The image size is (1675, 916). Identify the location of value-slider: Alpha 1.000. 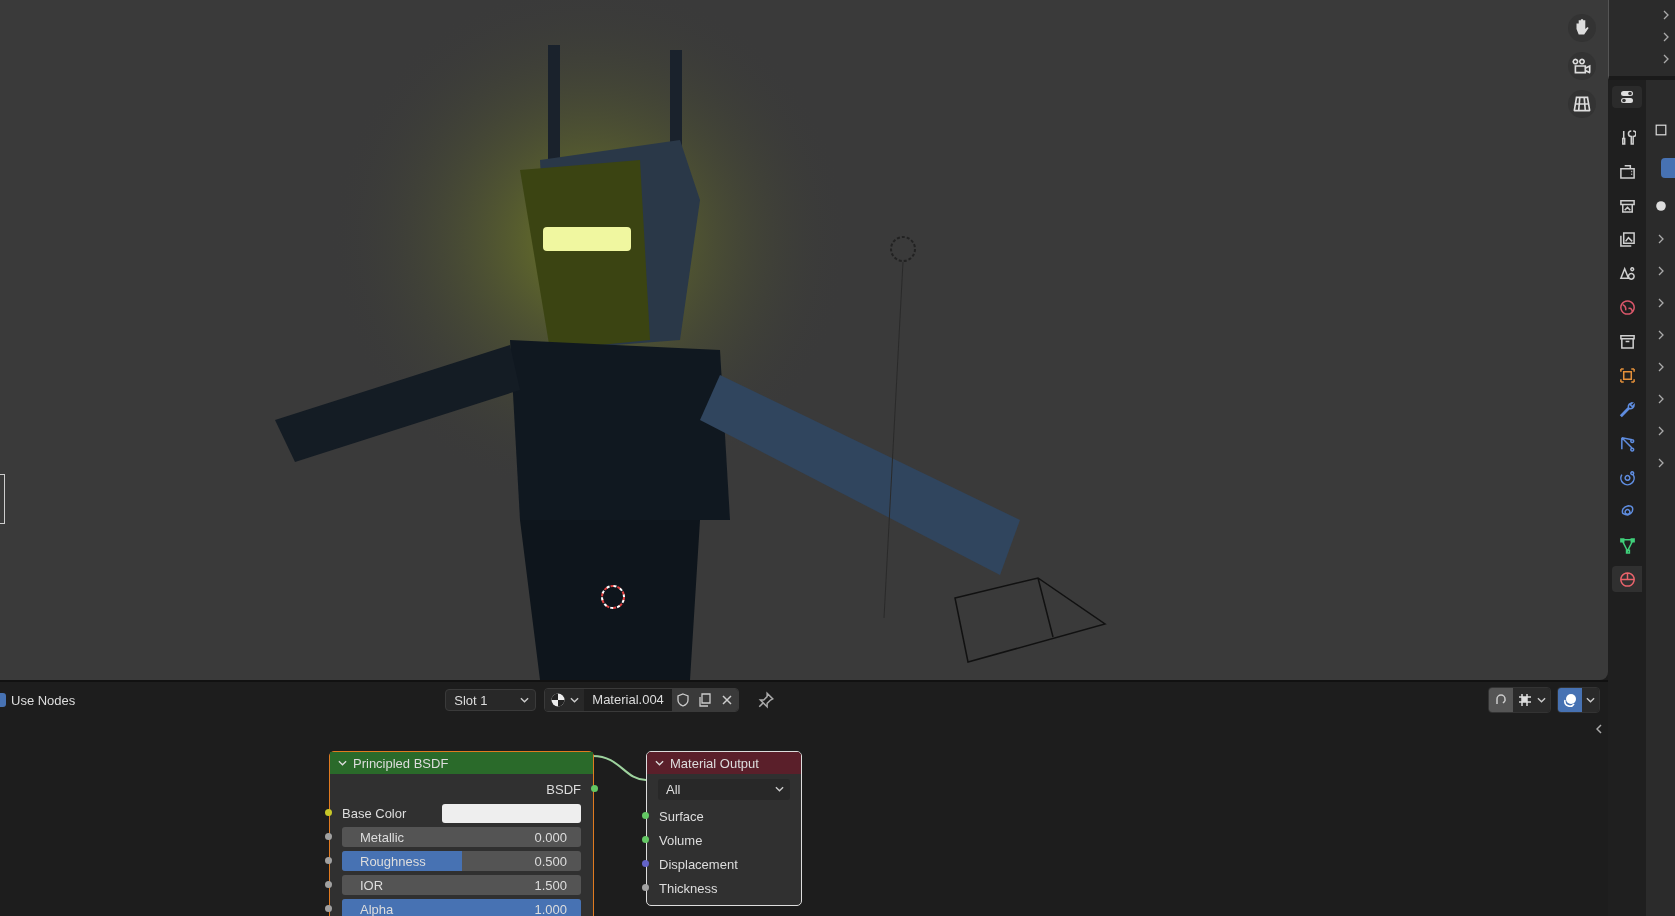
(461, 907).